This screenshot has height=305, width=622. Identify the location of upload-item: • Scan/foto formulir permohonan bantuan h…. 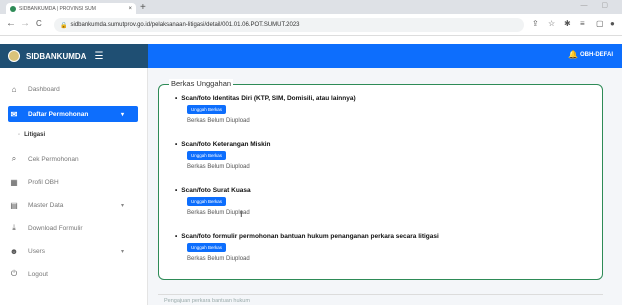
(307, 247).